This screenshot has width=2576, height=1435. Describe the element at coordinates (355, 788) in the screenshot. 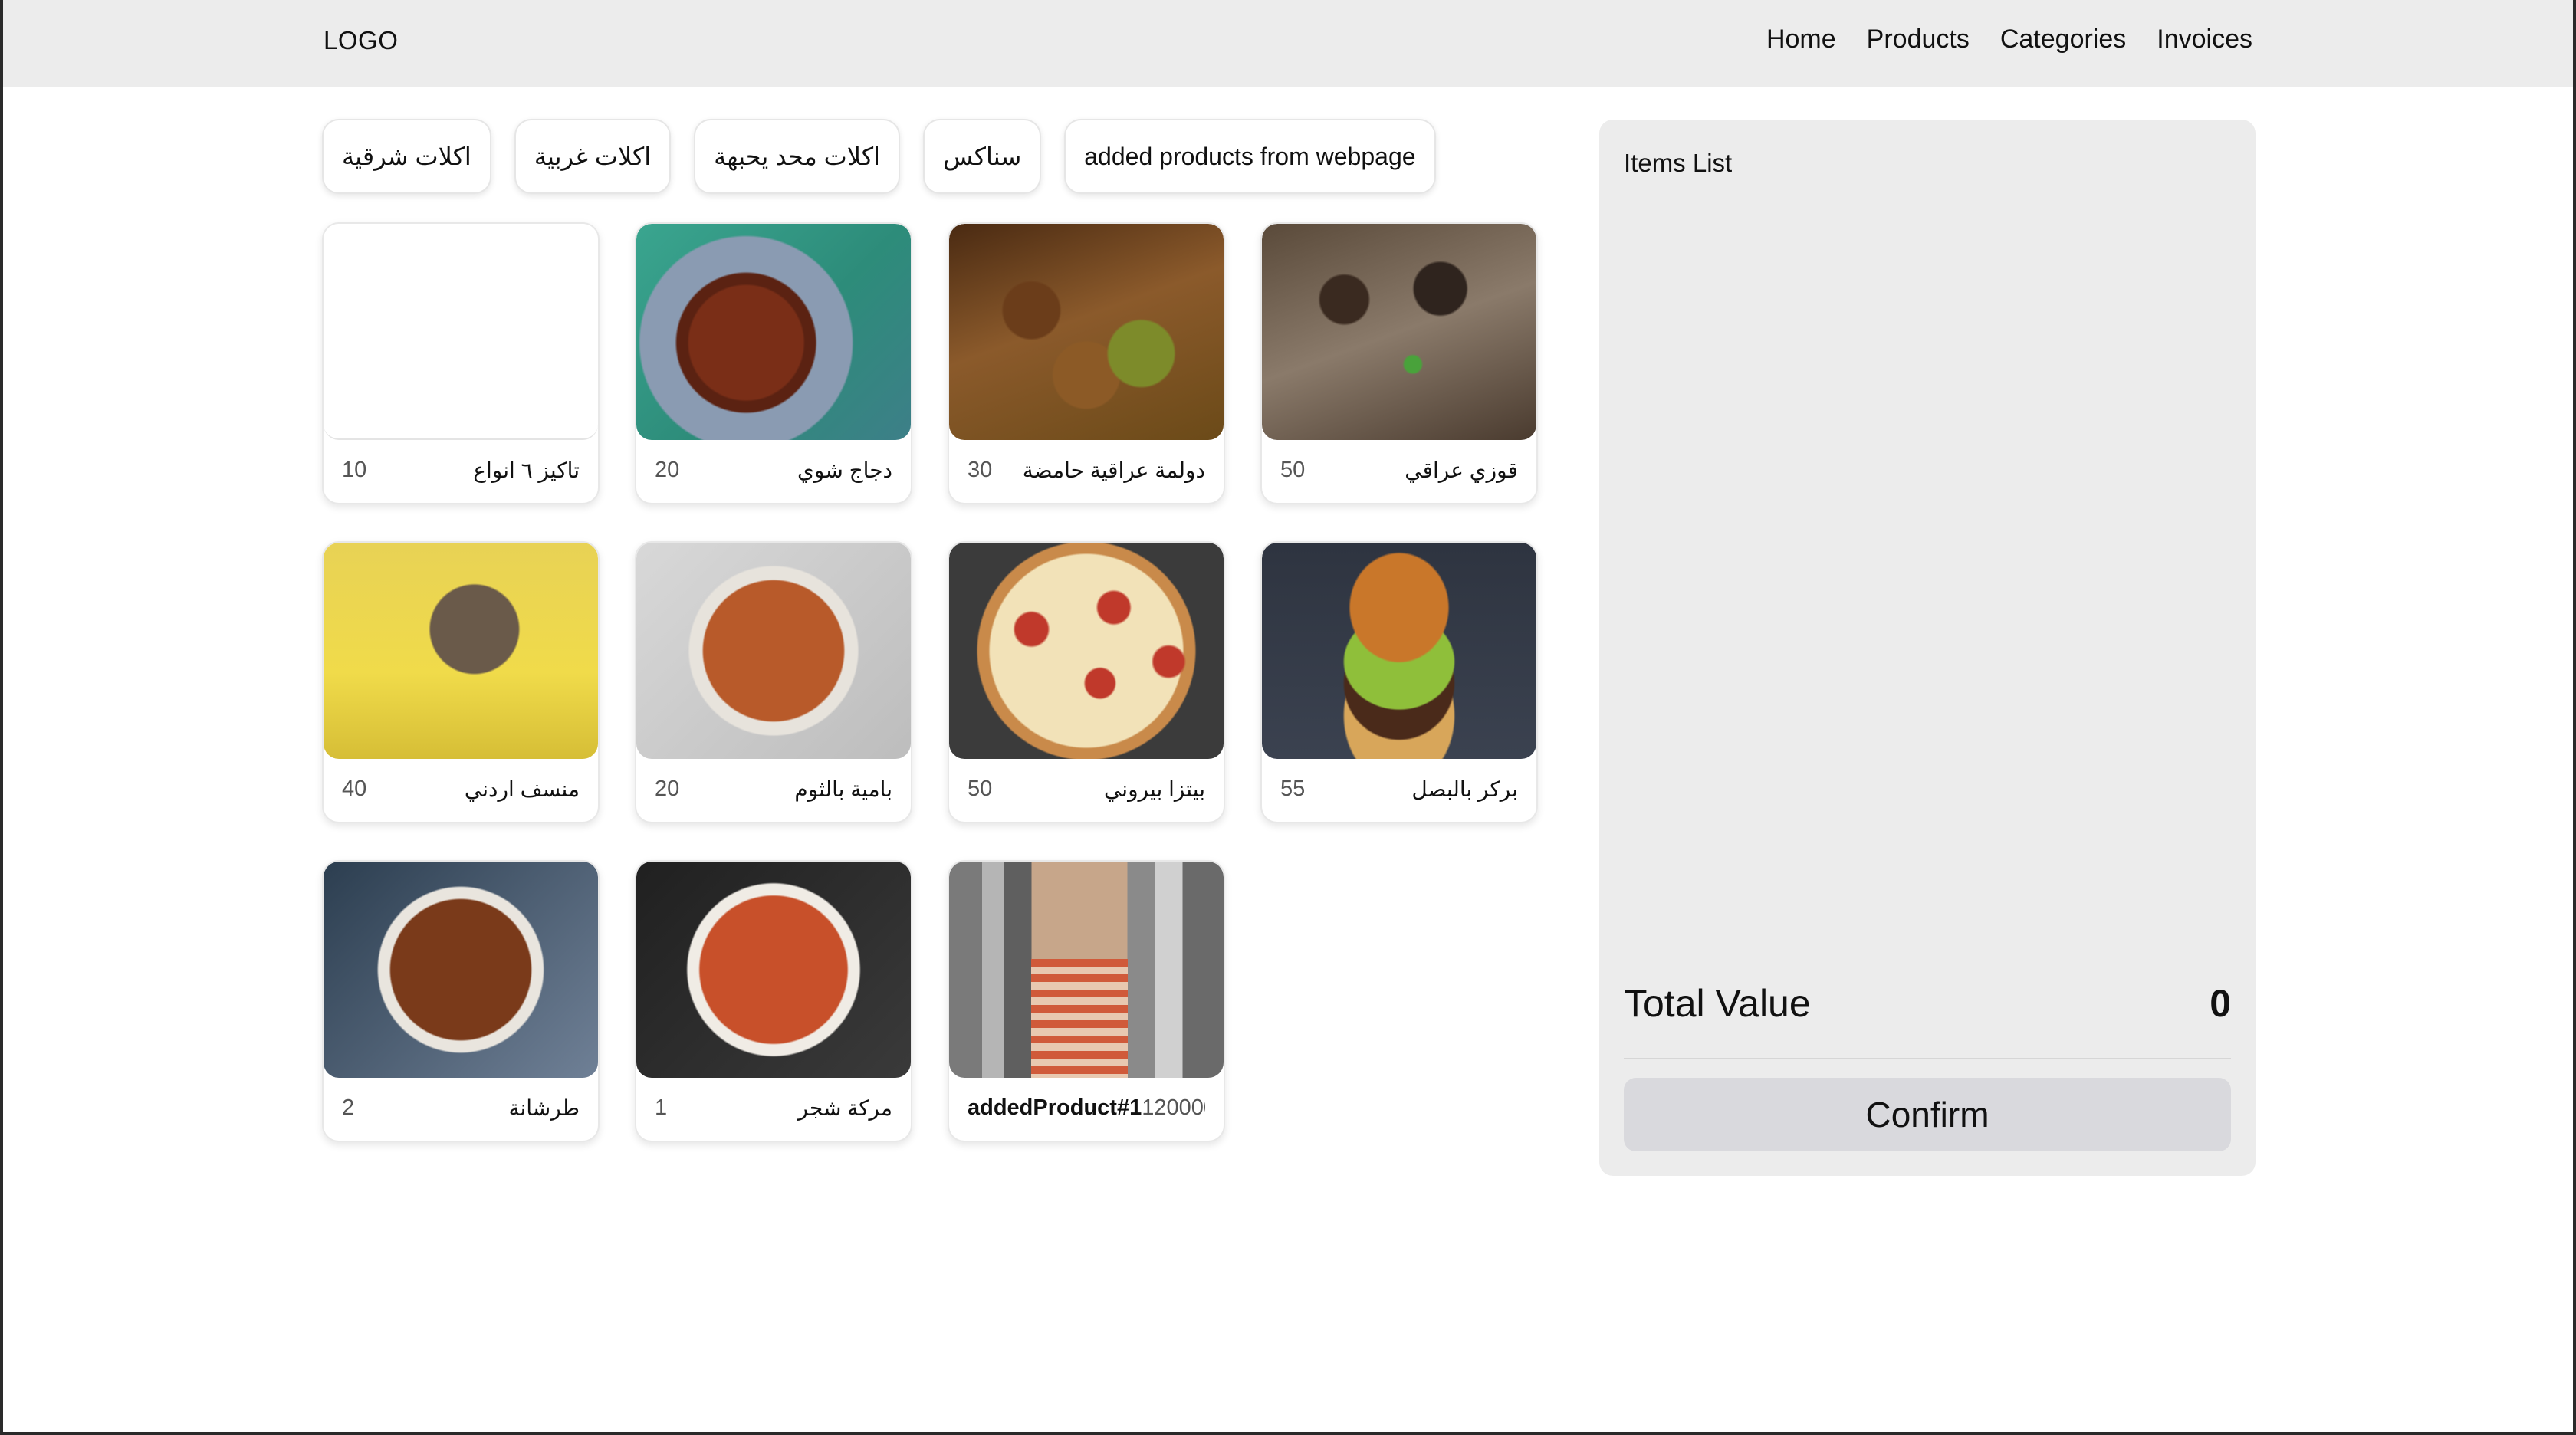

I see `product-price: 40` at that location.